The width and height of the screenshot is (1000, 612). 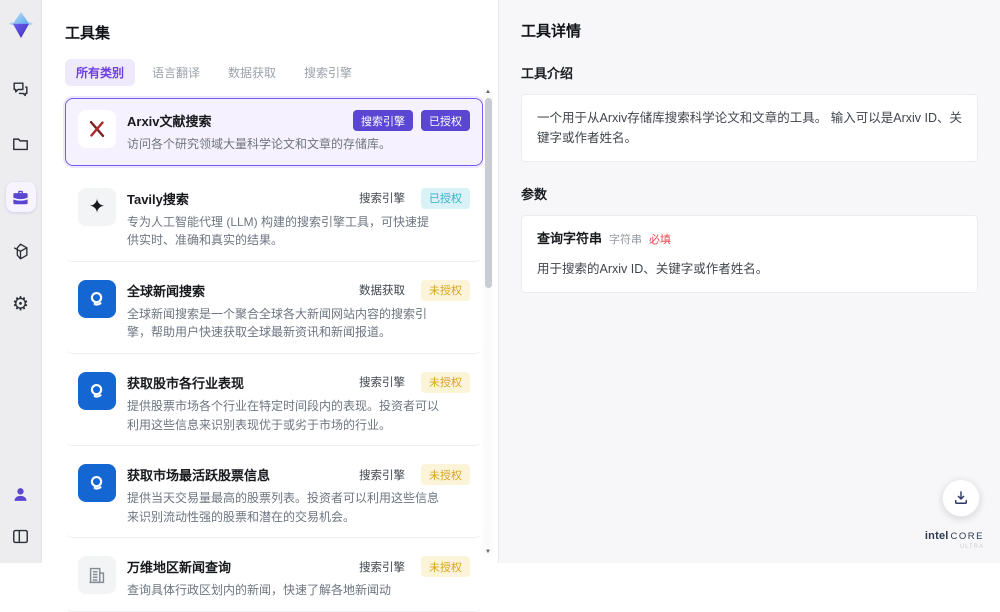 I want to click on tool-description: 访问各个研究领域大量科学论文和文章的存储库。, so click(x=259, y=144).